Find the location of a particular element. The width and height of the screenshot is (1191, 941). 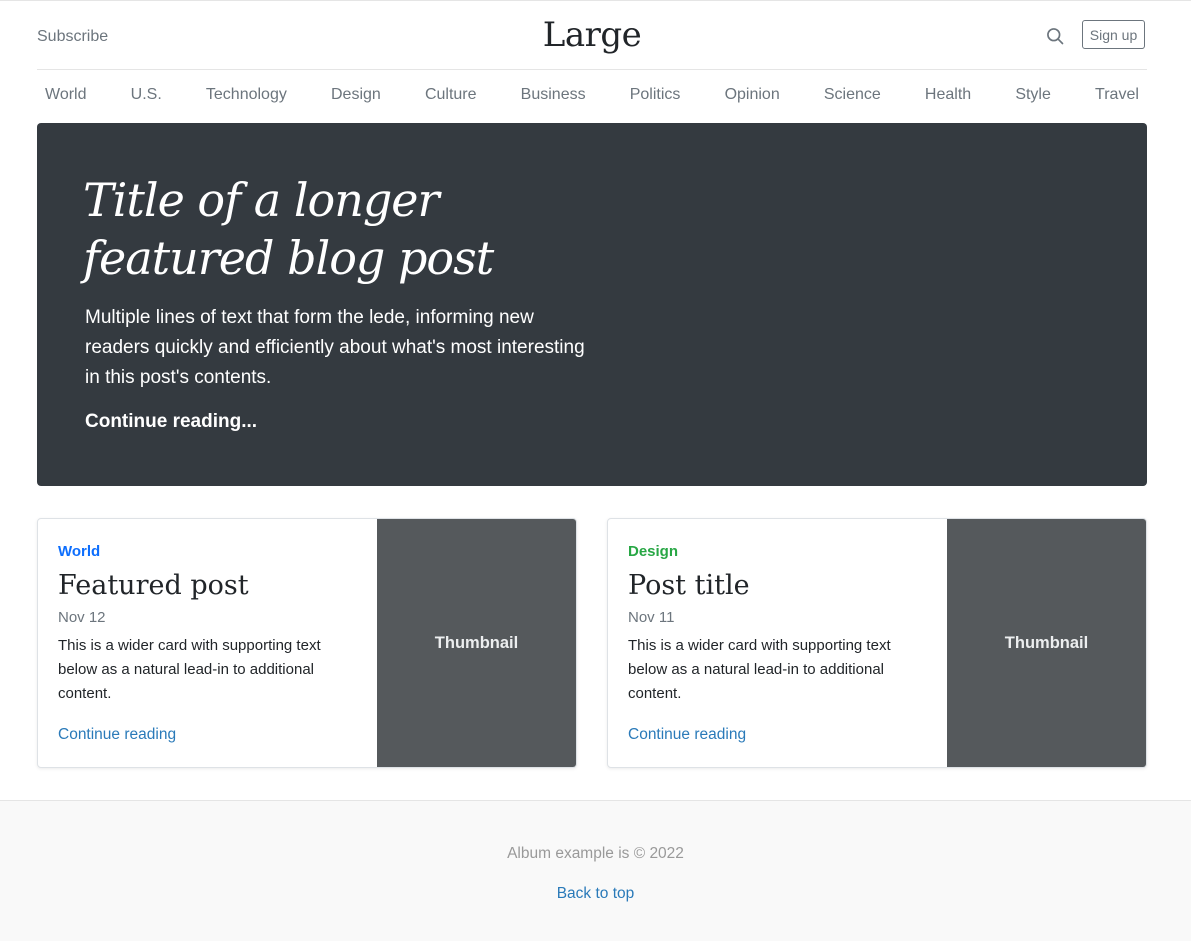

site-header: Subscribe Large Sign up is located at coordinates (592, 35).